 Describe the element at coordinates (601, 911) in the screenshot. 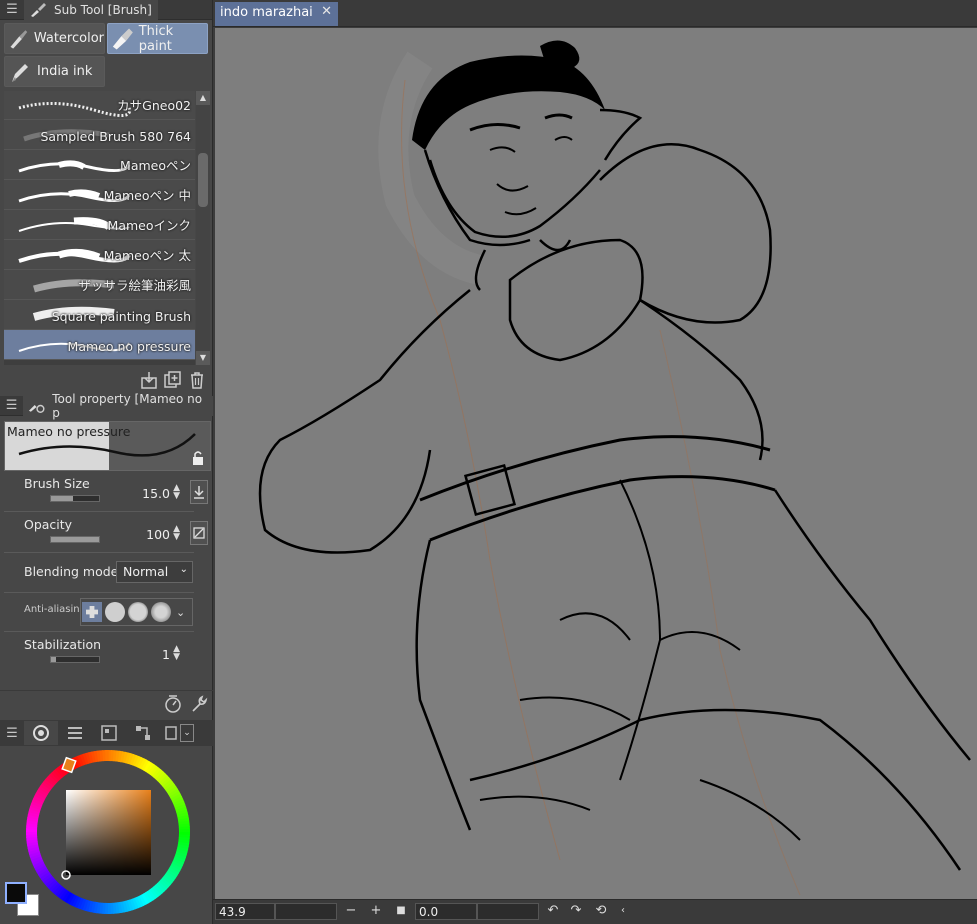

I see `reset-rotation-icon: ⟲` at that location.